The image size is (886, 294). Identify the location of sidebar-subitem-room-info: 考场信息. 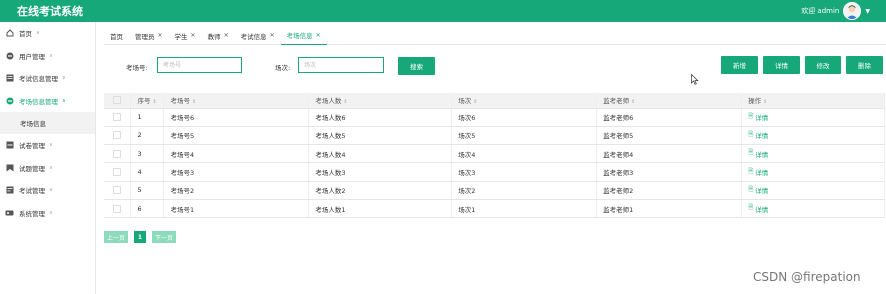
(47, 123).